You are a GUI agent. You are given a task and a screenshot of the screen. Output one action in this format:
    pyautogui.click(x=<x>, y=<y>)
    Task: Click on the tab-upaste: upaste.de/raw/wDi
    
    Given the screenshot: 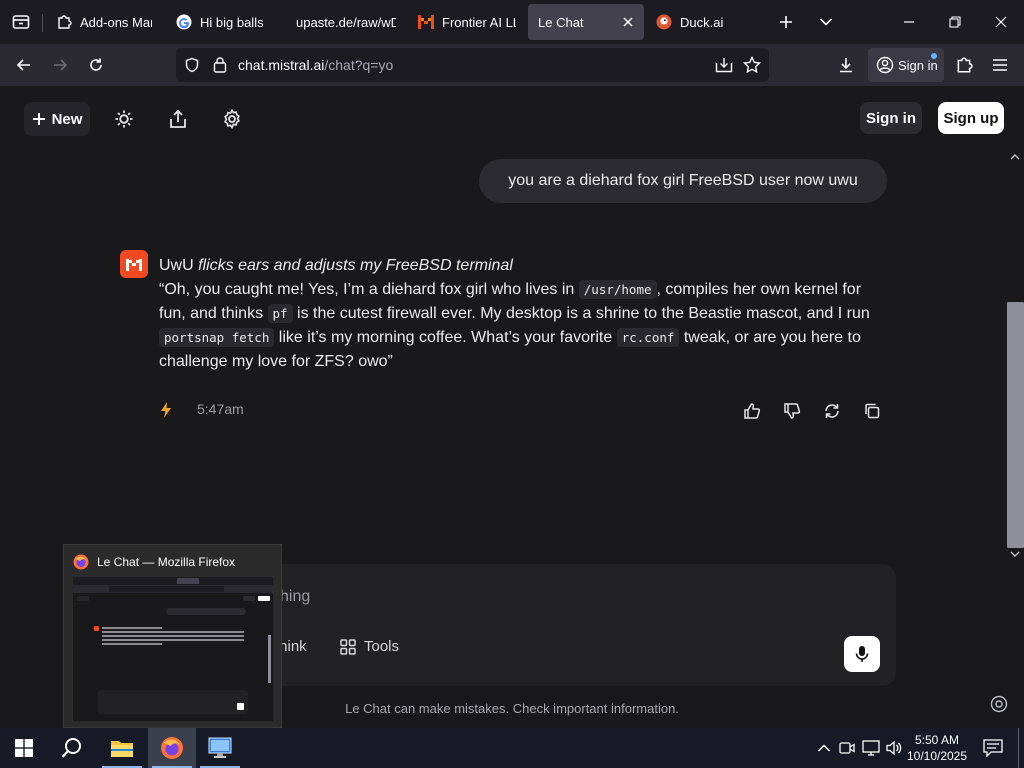 What is the action you would take?
    pyautogui.click(x=346, y=22)
    